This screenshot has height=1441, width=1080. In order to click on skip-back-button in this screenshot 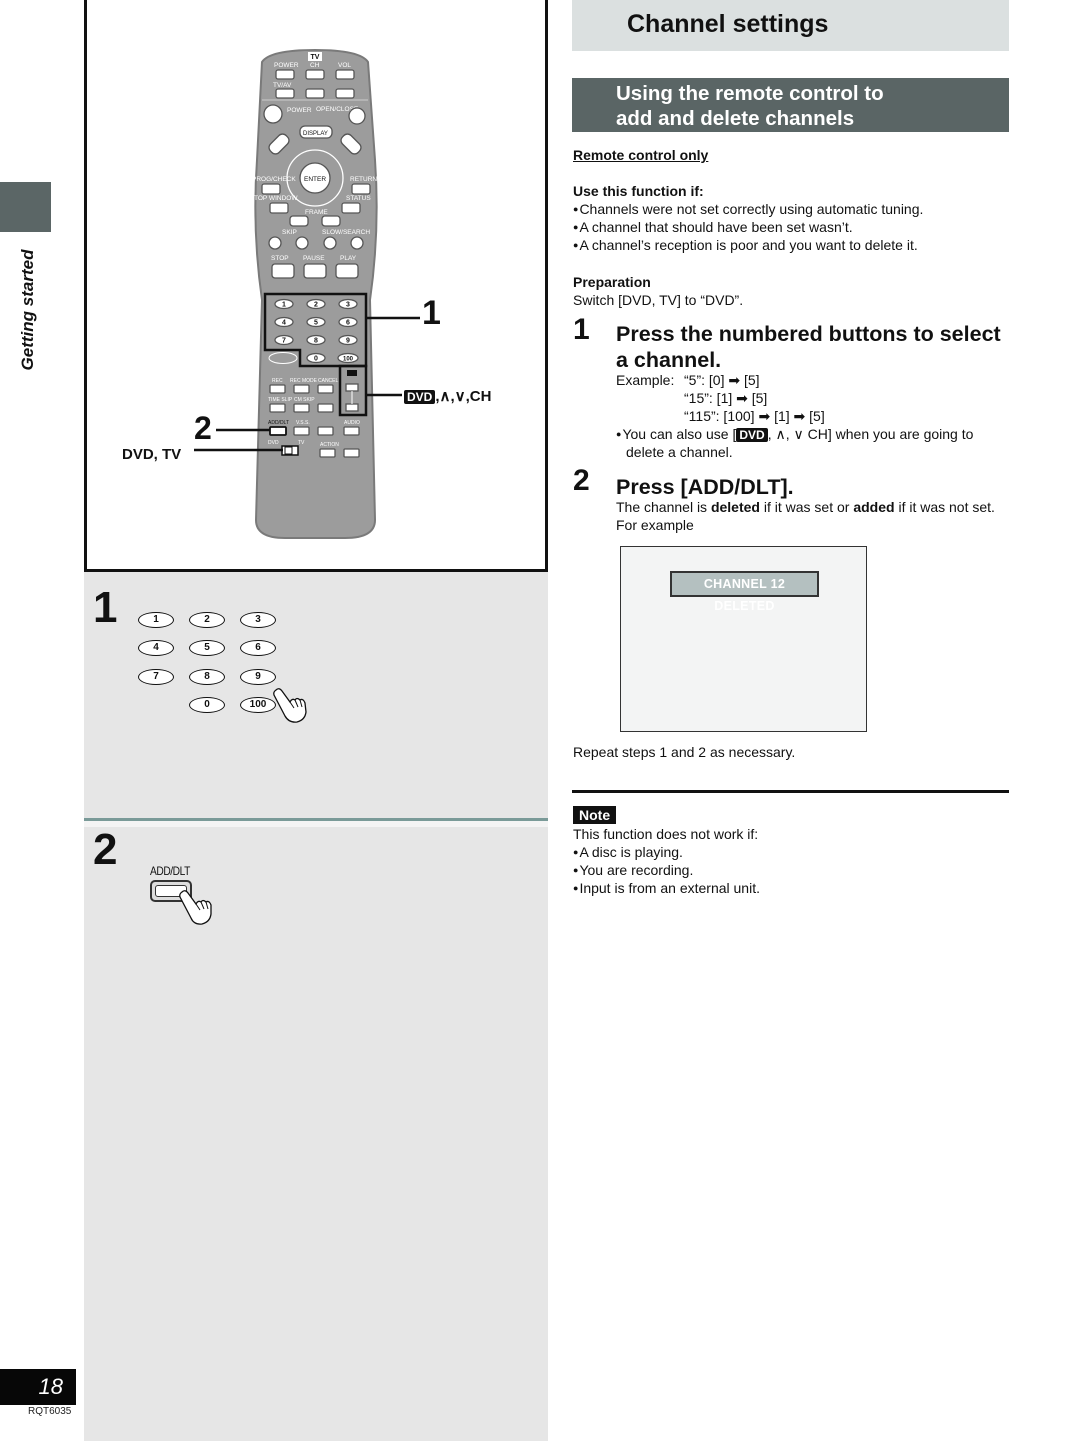, I will do `click(275, 243)`.